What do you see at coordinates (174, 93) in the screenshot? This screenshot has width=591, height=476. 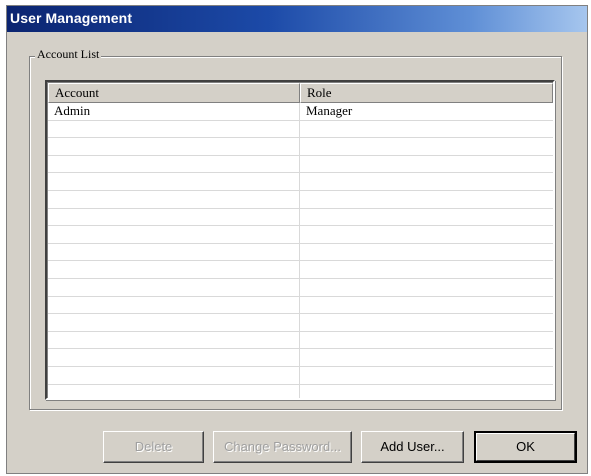 I see `column-header-account: Account` at bounding box center [174, 93].